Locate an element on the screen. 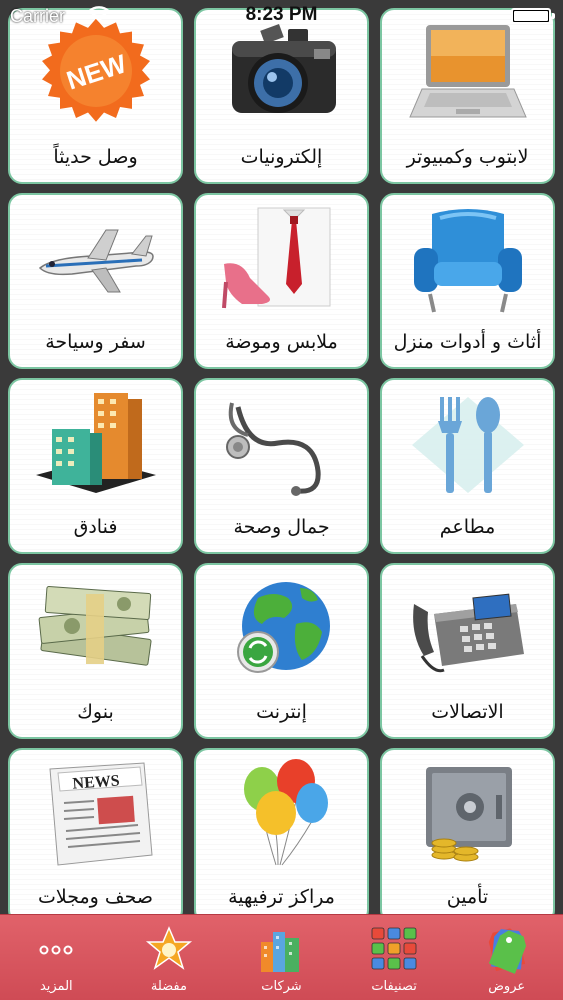 The width and height of the screenshot is (563, 1000). category-electronics: إلكترونيات is located at coordinates (281, 96).